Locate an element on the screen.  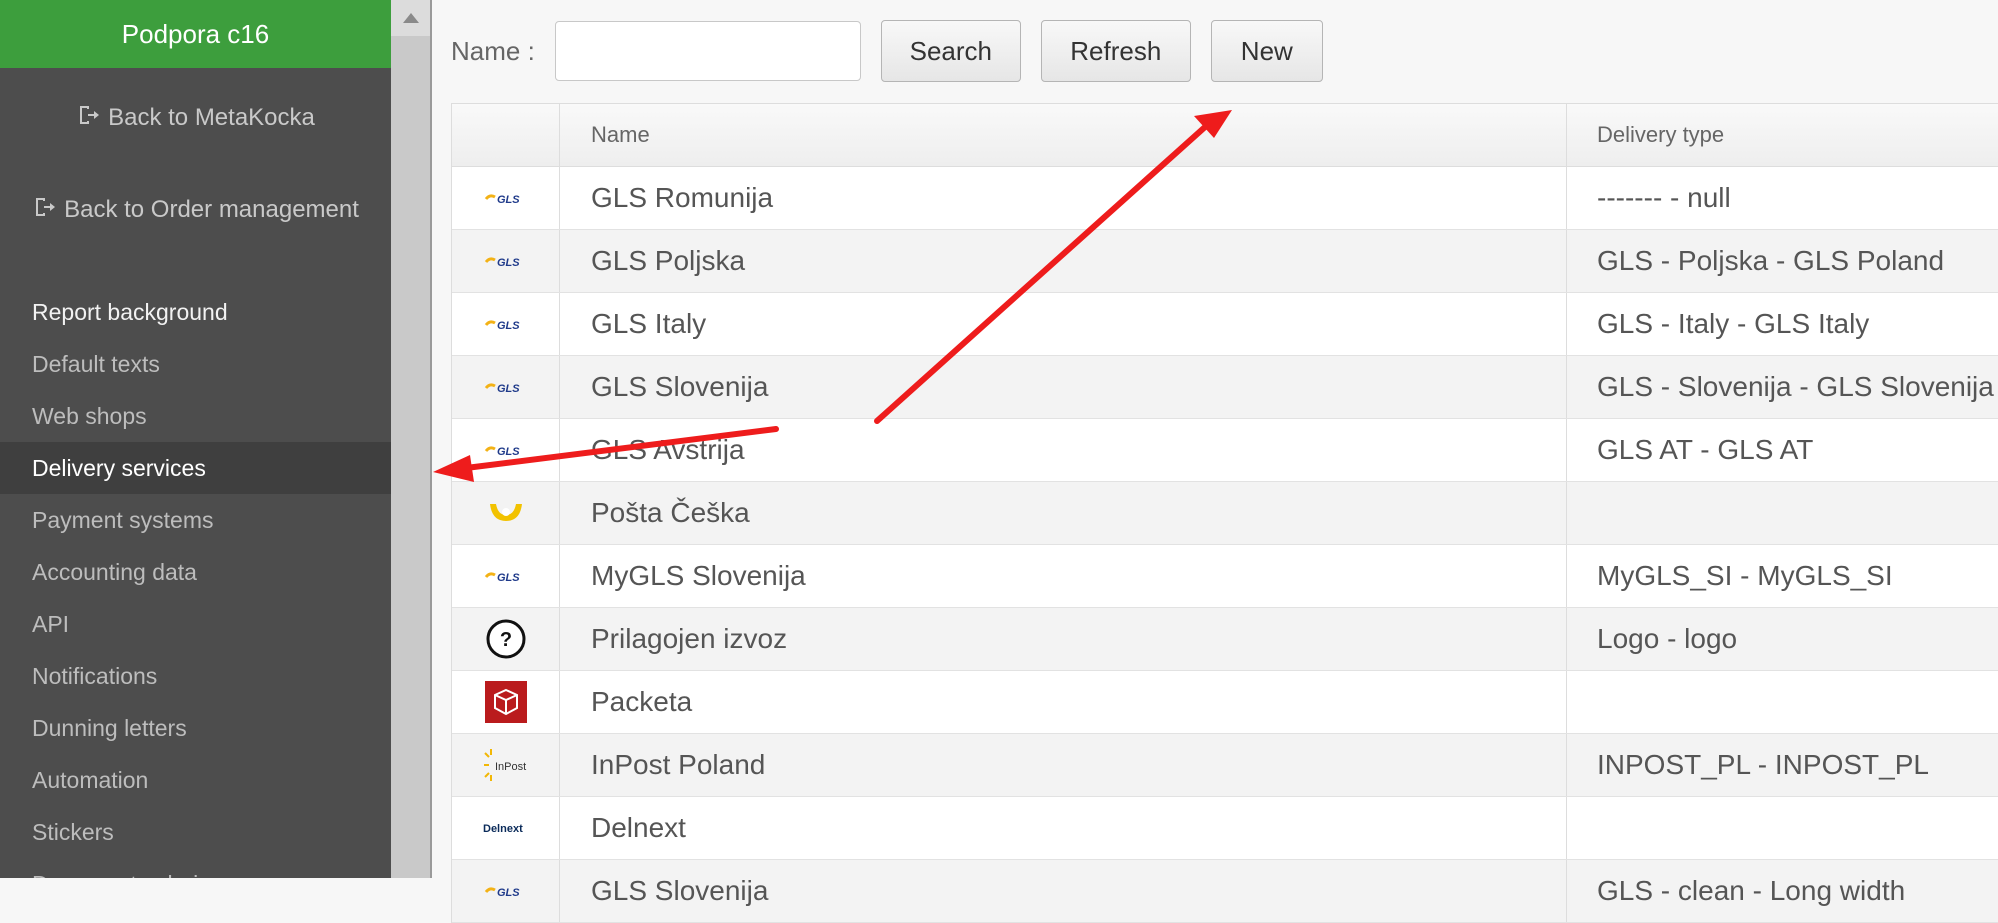
posta-ceska-logo-icon is located at coordinates (506, 513).